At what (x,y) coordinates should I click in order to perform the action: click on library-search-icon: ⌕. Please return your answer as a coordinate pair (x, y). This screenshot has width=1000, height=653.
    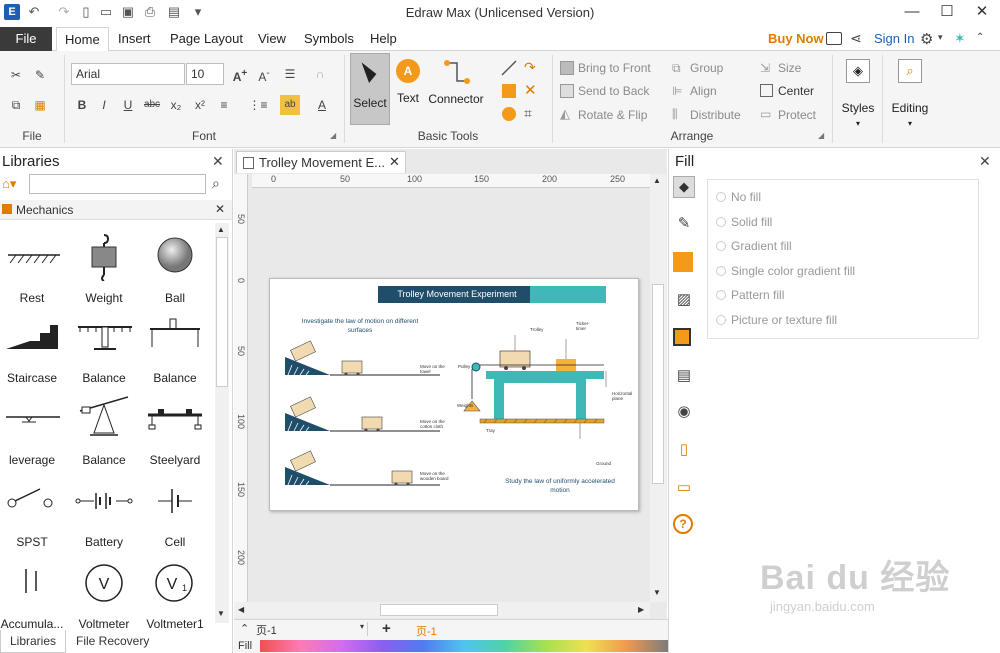
    Looking at the image, I should click on (216, 183).